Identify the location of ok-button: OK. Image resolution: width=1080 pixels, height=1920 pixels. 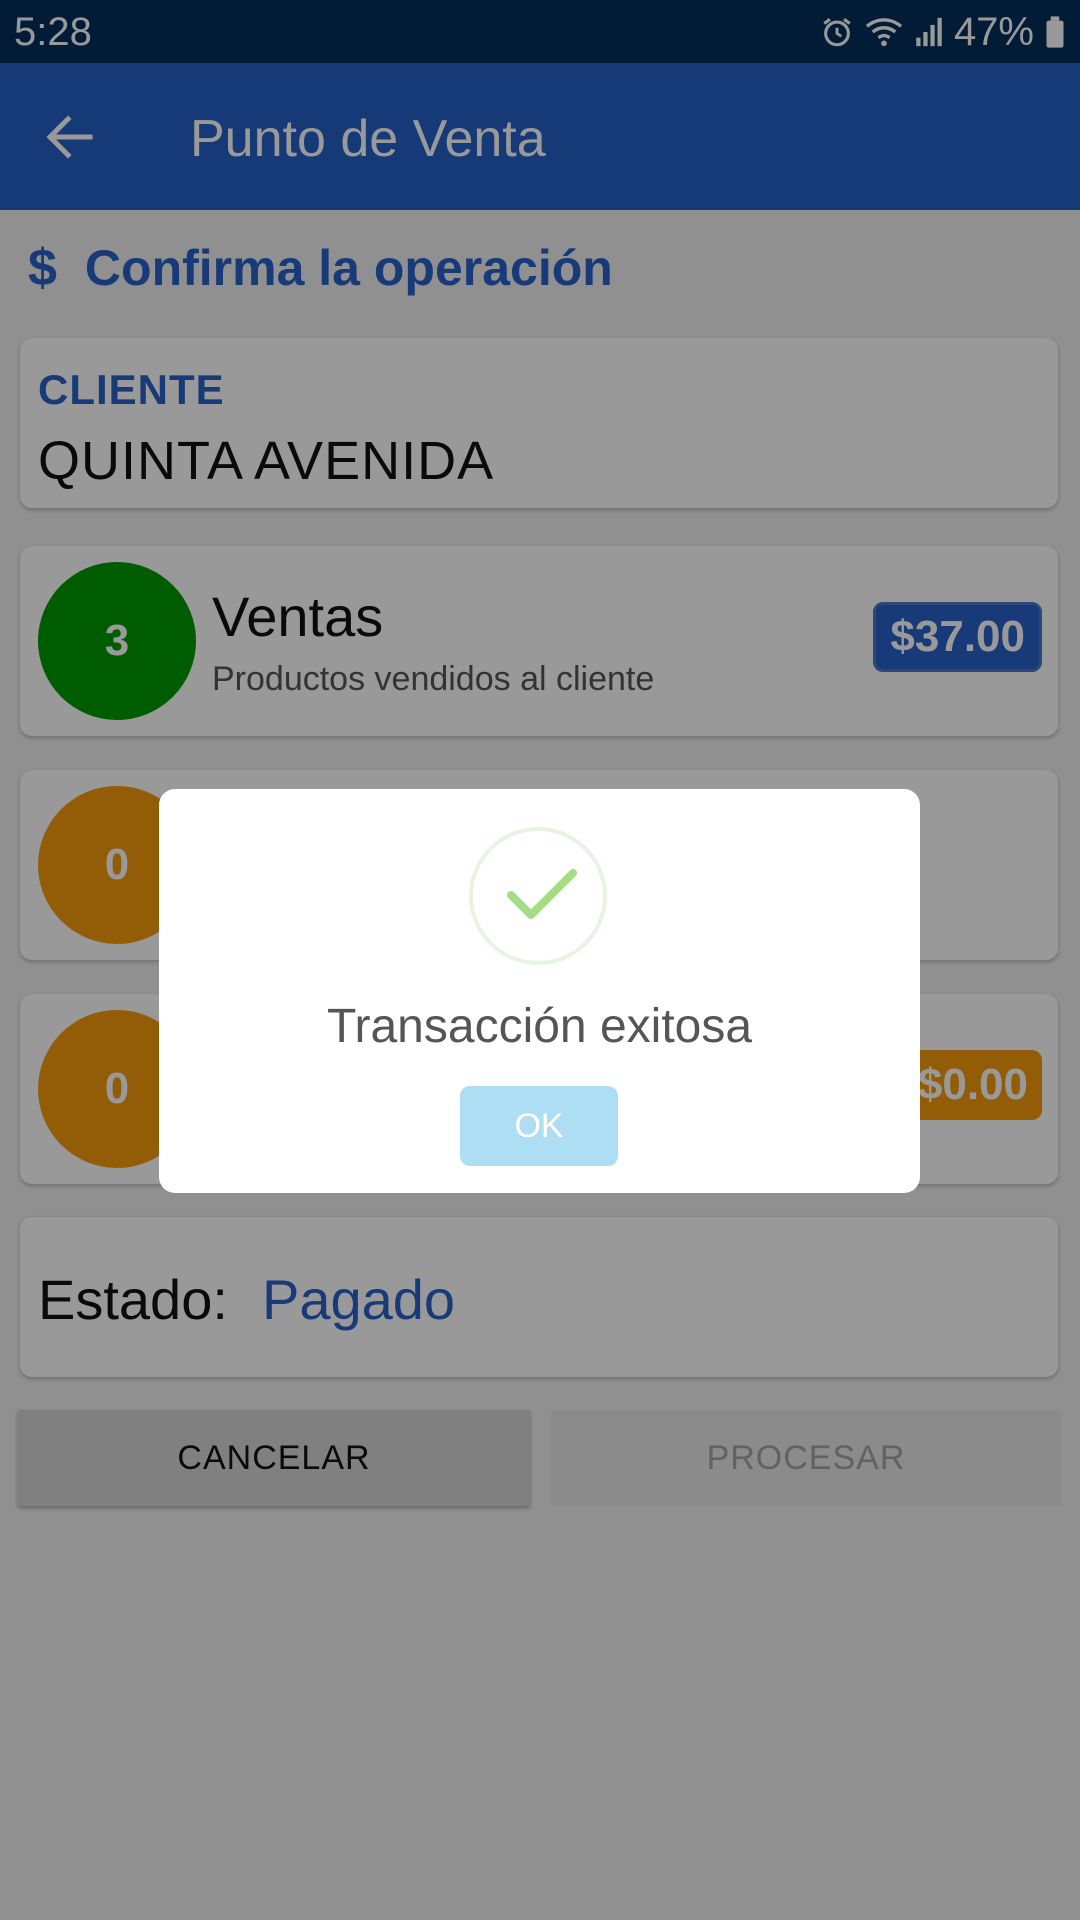
(539, 1126).